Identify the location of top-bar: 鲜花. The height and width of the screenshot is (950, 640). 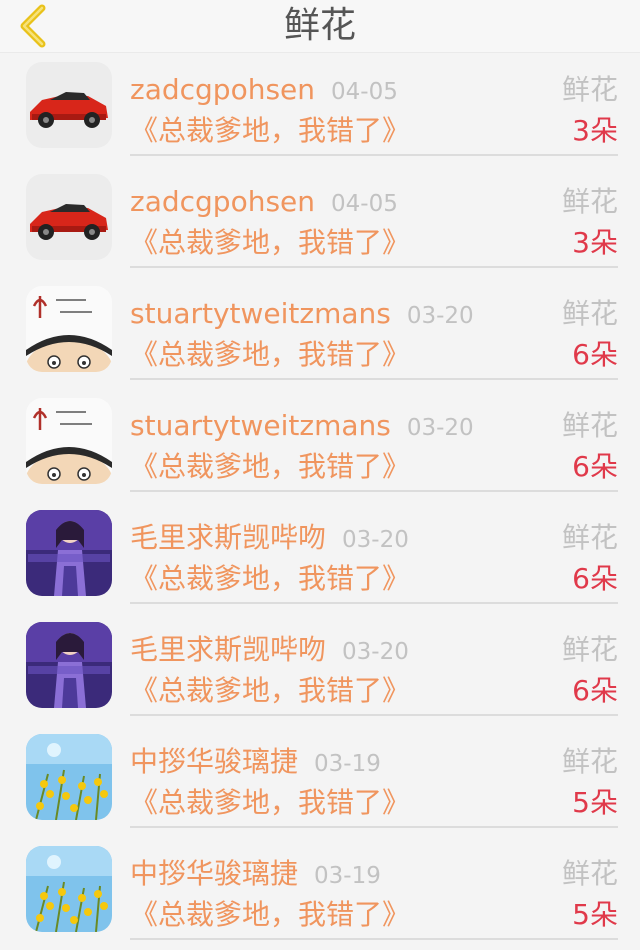
(320, 26).